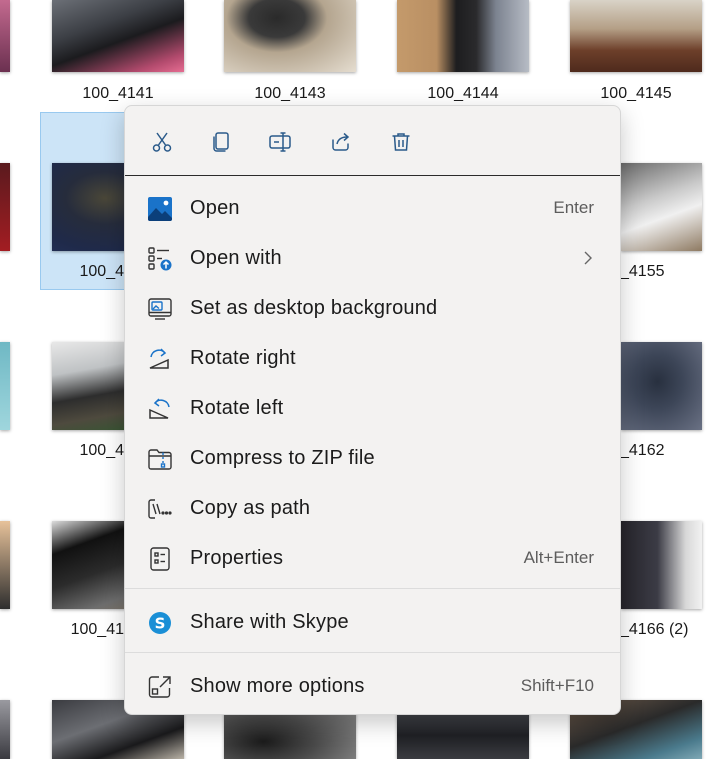 This screenshot has height=759, width=716. Describe the element at coordinates (665, 630) in the screenshot. I see `file-name: _4166 (2)` at that location.